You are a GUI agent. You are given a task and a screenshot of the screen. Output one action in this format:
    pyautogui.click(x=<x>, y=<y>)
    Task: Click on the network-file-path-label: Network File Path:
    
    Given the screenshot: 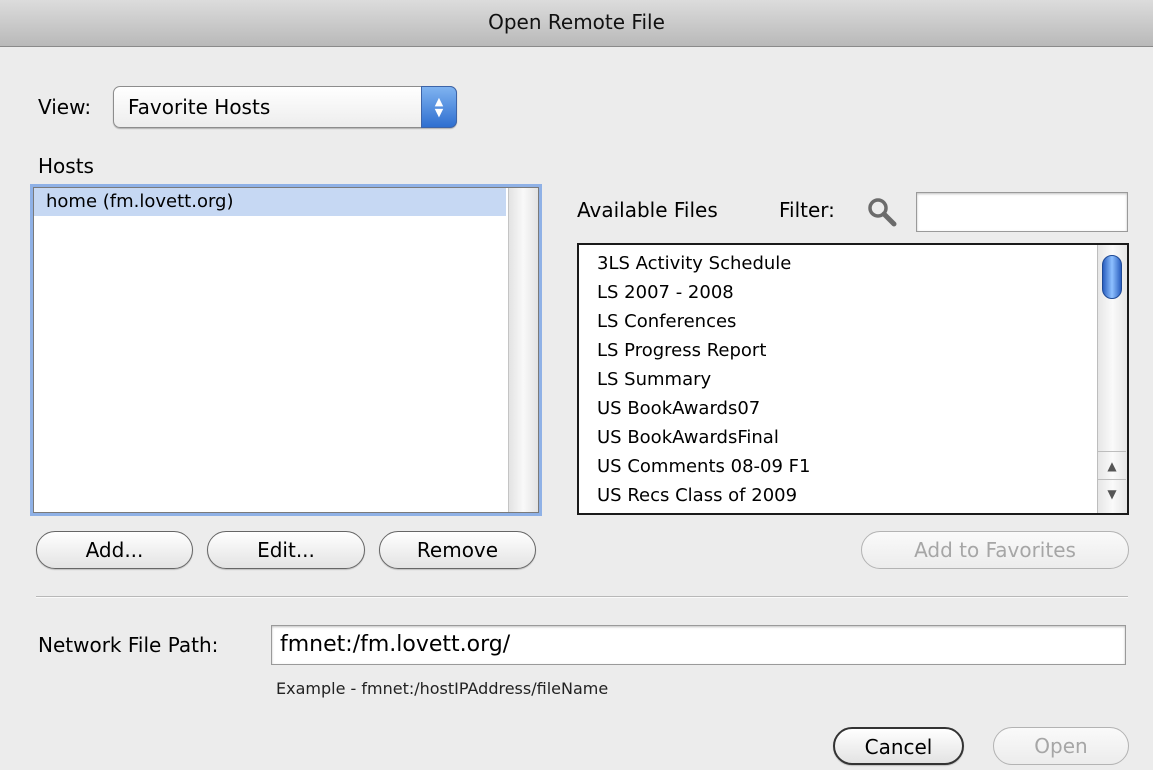 What is the action you would take?
    pyautogui.click(x=128, y=645)
    